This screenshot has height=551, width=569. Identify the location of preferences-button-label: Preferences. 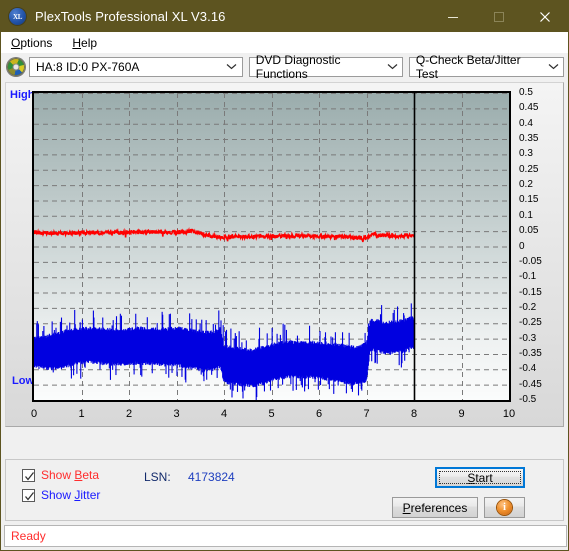
(435, 507).